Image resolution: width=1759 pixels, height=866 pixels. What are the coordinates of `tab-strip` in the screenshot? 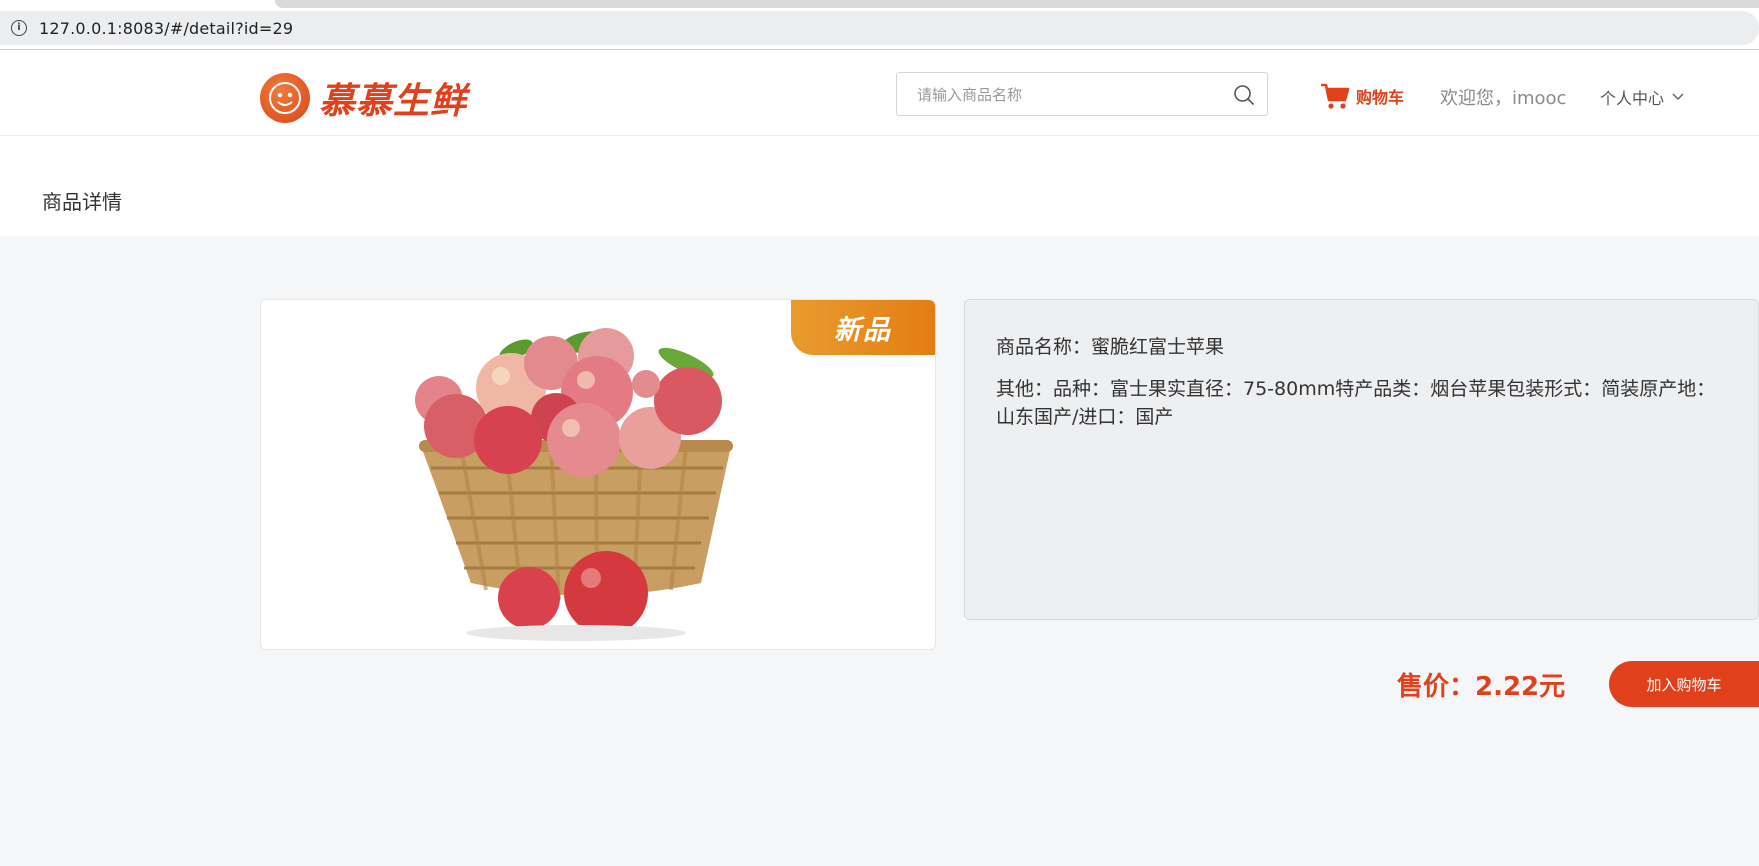 It's located at (1017, 4).